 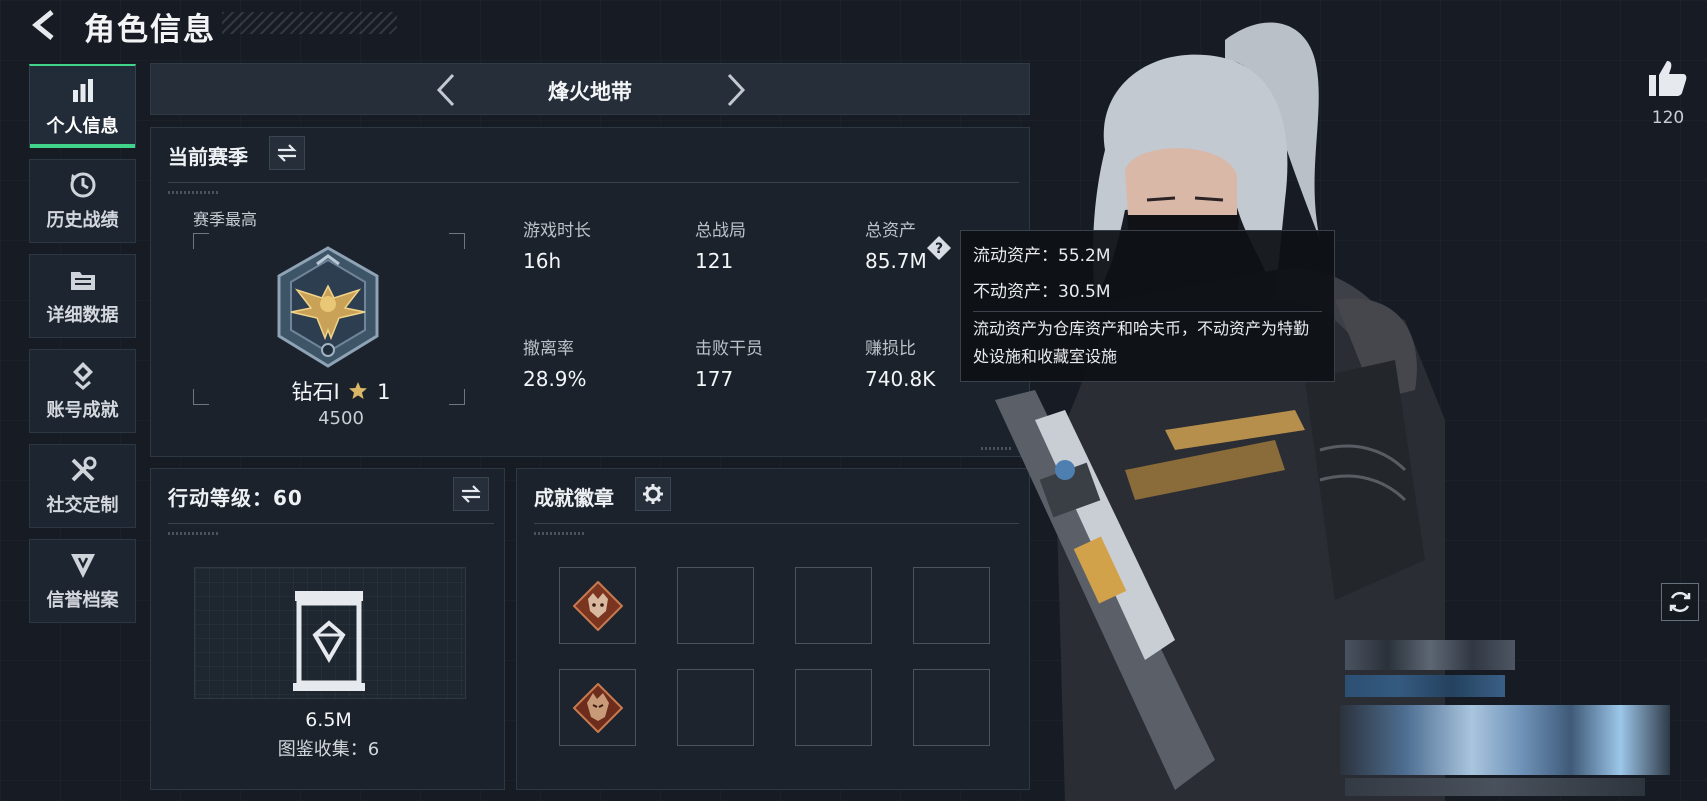 What do you see at coordinates (736, 90) in the screenshot?
I see `chevron-right-icon` at bounding box center [736, 90].